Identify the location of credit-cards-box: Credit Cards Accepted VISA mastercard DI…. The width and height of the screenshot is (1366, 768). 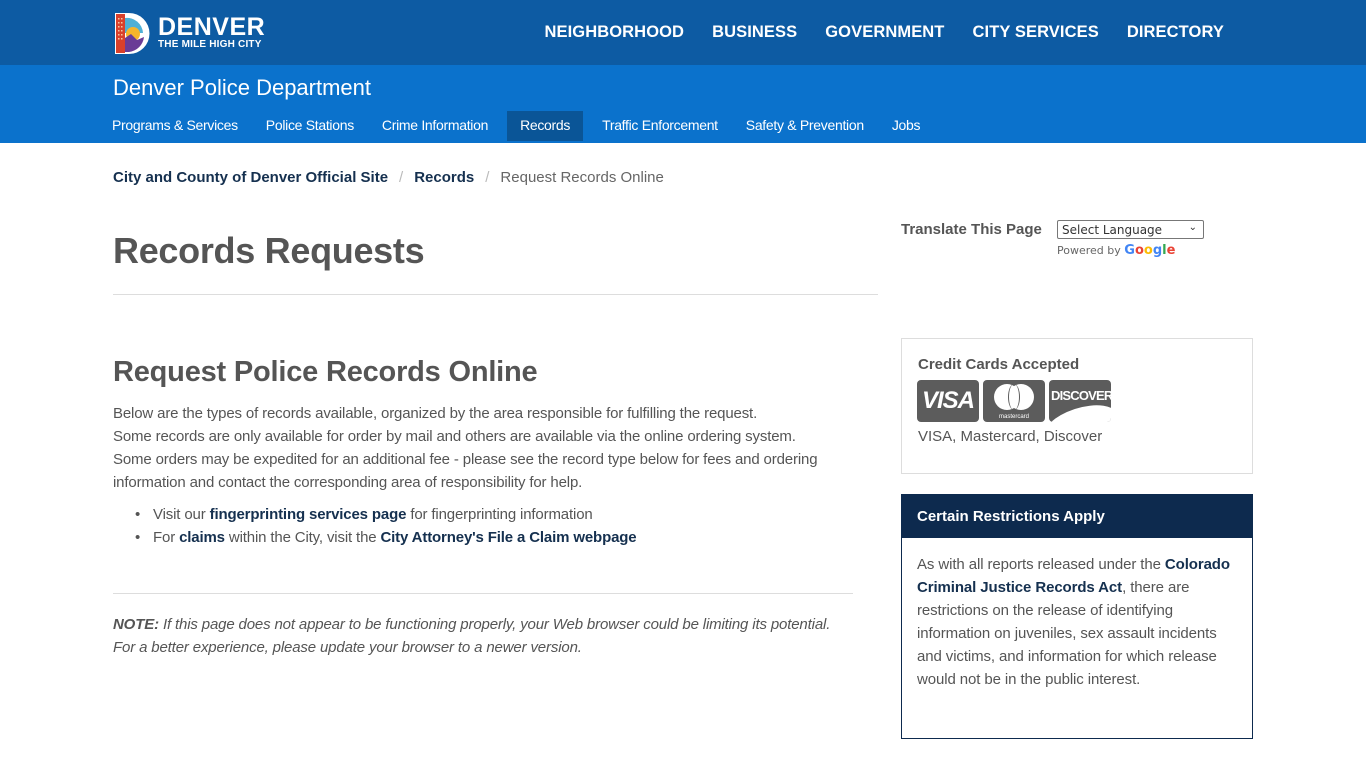
(1077, 406).